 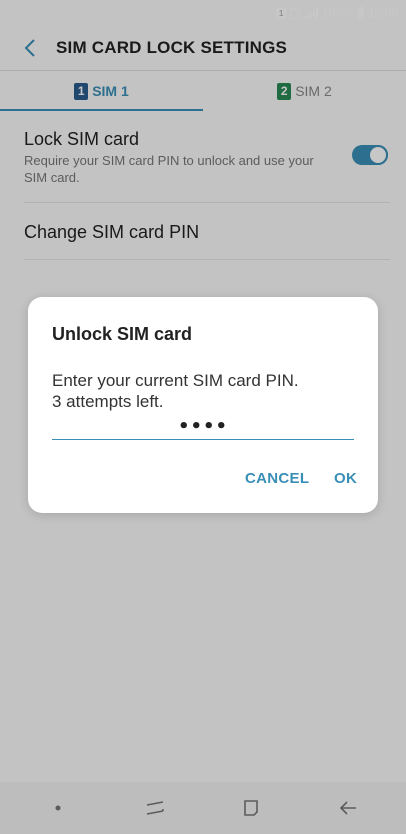 What do you see at coordinates (203, 426) in the screenshot?
I see `pin-input` at bounding box center [203, 426].